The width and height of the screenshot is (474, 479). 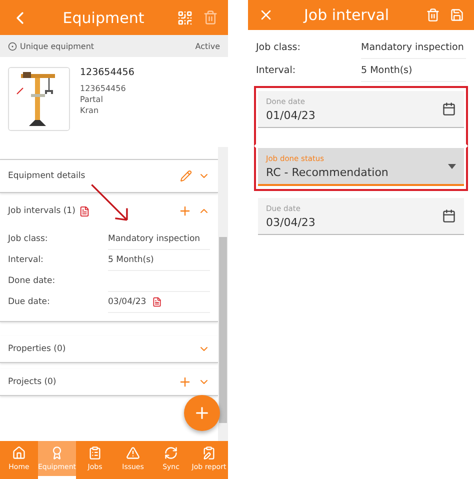 What do you see at coordinates (209, 453) in the screenshot?
I see `report-icon` at bounding box center [209, 453].